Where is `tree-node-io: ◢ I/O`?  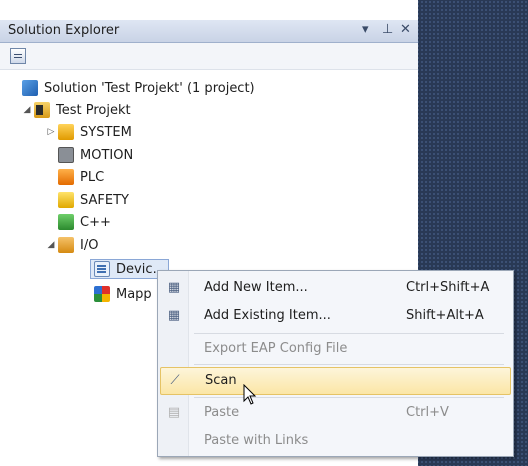
tree-node-io: ◢ I/O is located at coordinates (71, 245).